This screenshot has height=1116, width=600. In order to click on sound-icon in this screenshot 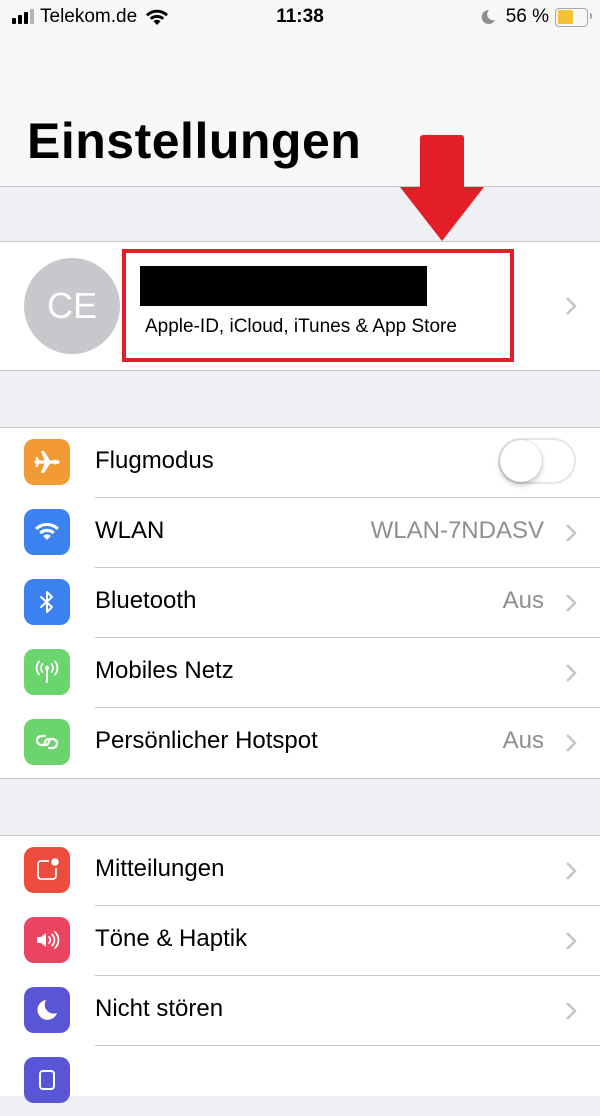, I will do `click(48, 940)`.